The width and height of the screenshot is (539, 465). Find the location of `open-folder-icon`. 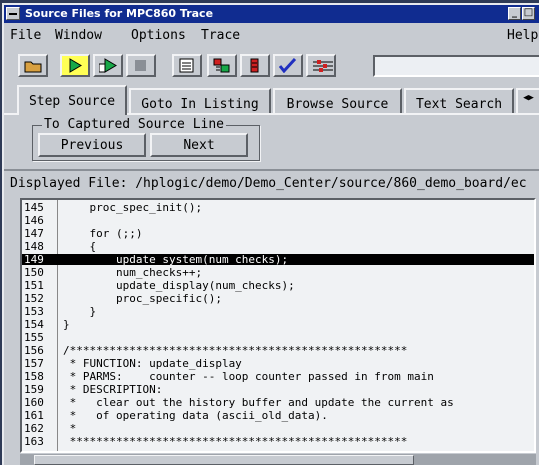

open-folder-icon is located at coordinates (33, 67).